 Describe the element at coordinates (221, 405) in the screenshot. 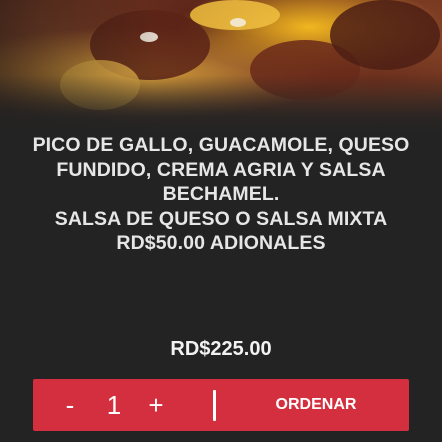

I see `order-bar: - 1 + ORDENAR` at that location.